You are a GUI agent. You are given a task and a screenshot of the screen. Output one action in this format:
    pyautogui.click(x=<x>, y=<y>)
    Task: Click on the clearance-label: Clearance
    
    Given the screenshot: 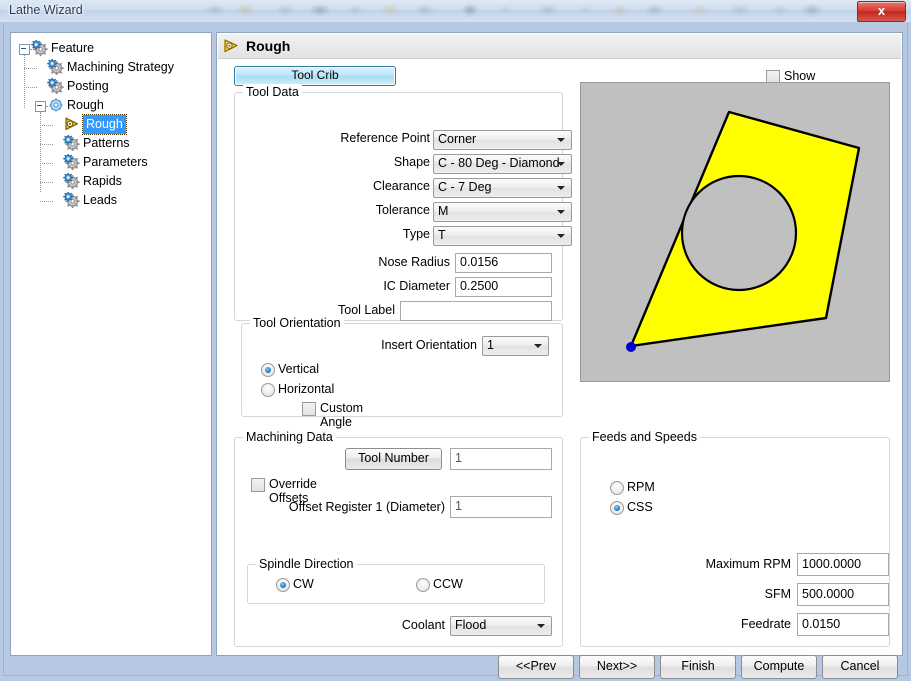 What is the action you would take?
    pyautogui.click(x=401, y=186)
    